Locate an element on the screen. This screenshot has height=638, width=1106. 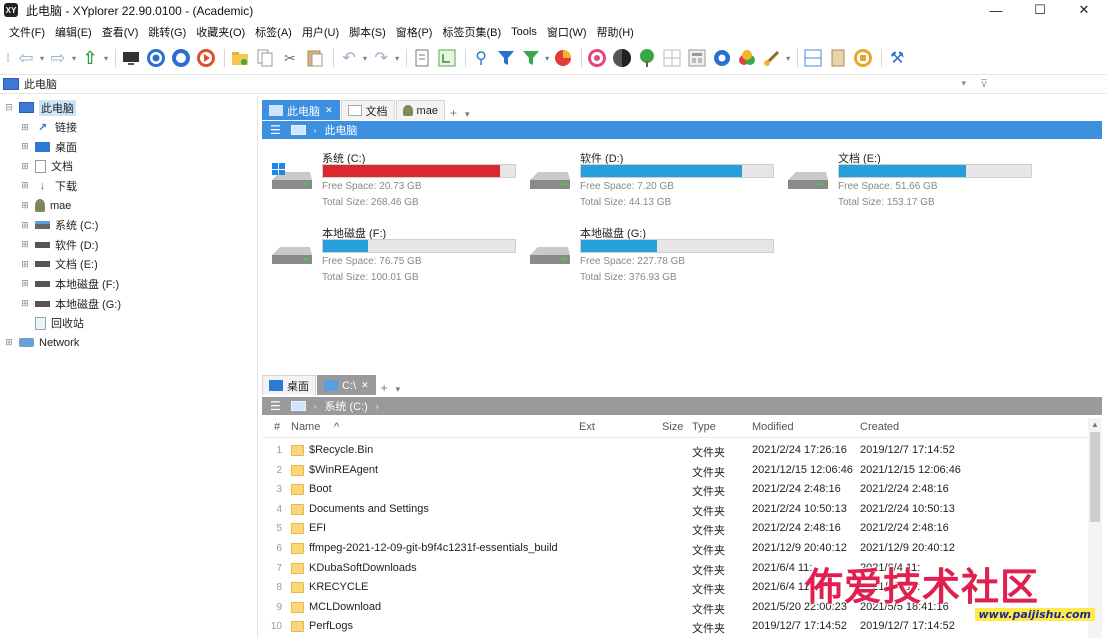
menu-tabsets: 标签页集(B) is located at coordinates (471, 32).